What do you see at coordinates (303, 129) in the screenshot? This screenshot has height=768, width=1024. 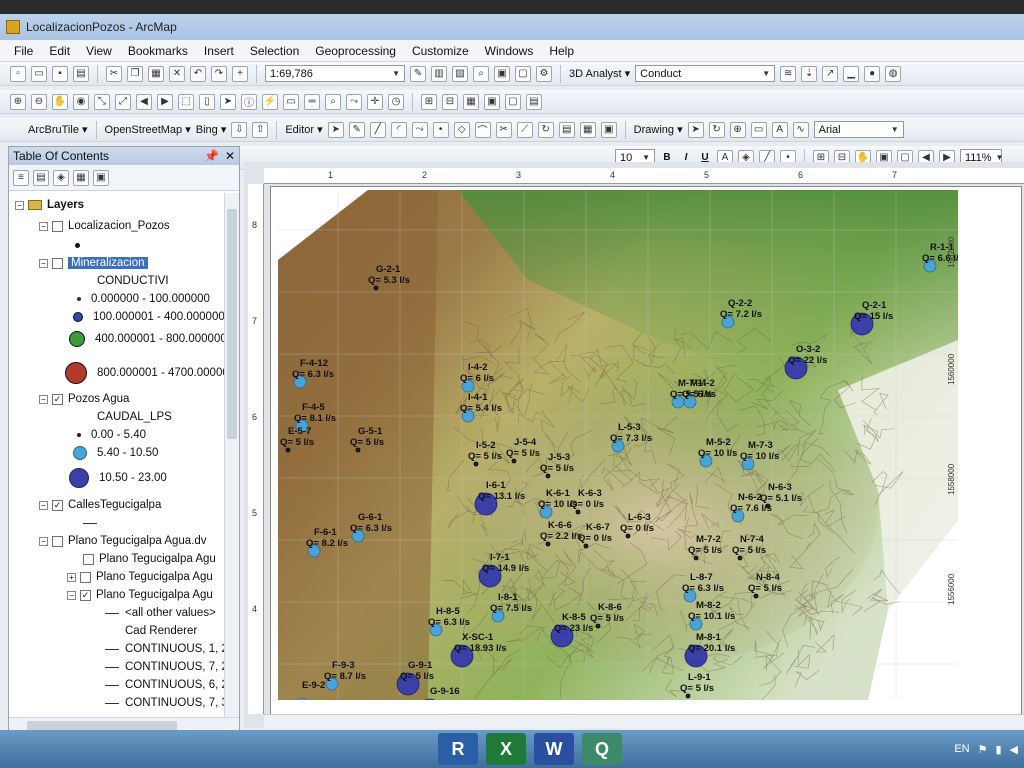 I see `editor-menu: Editor ▾` at bounding box center [303, 129].